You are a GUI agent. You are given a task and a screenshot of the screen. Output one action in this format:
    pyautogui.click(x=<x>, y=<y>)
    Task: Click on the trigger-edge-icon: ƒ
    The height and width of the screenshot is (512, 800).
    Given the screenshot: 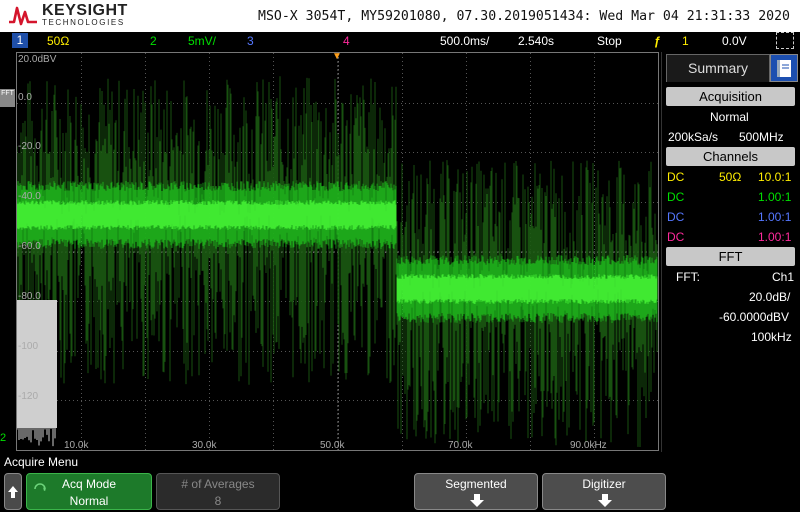 What is the action you would take?
    pyautogui.click(x=657, y=41)
    